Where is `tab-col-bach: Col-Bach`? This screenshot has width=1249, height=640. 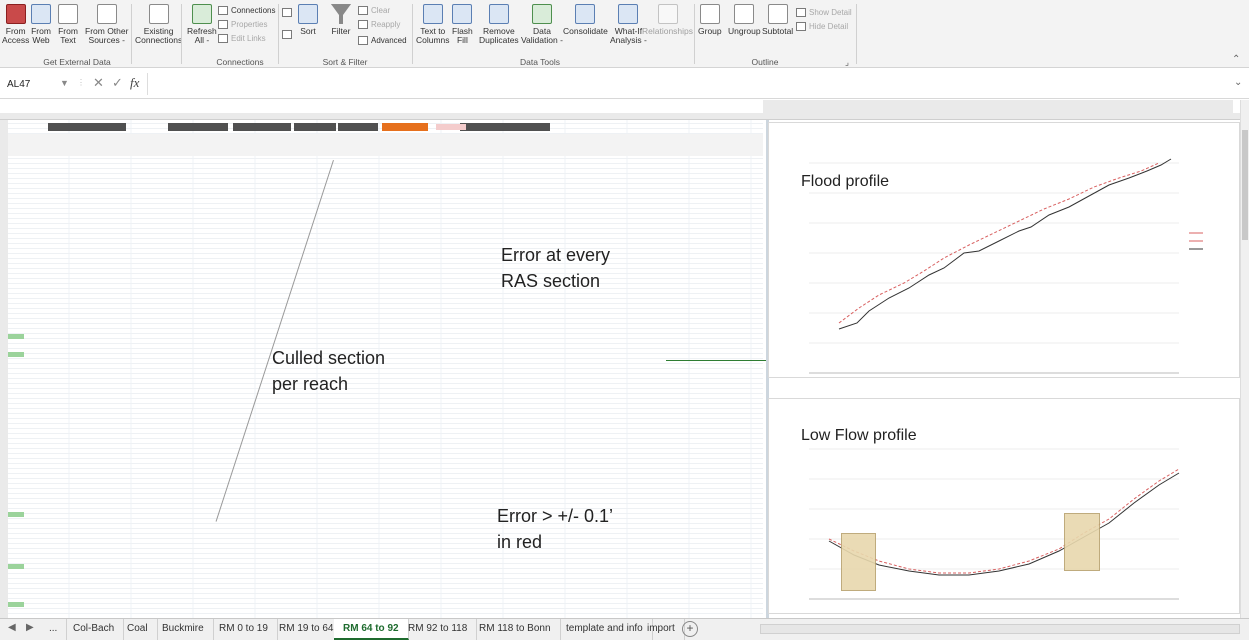
tab-col-bach: Col-Bach is located at coordinates (94, 629).